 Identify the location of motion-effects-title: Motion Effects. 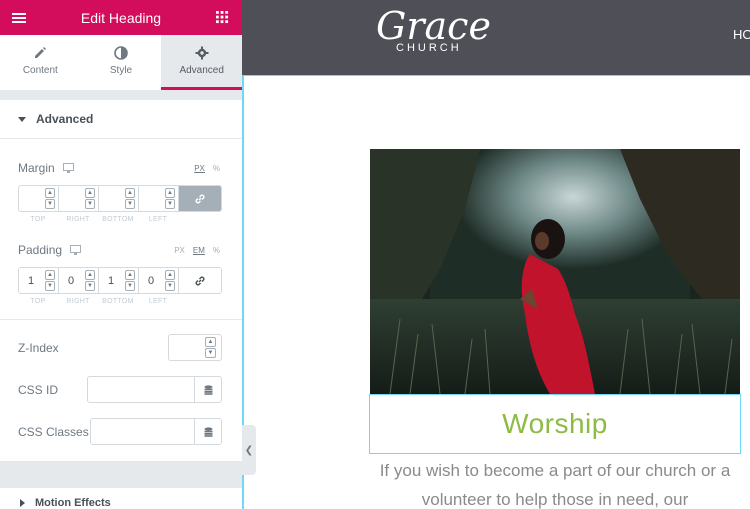
(73, 503).